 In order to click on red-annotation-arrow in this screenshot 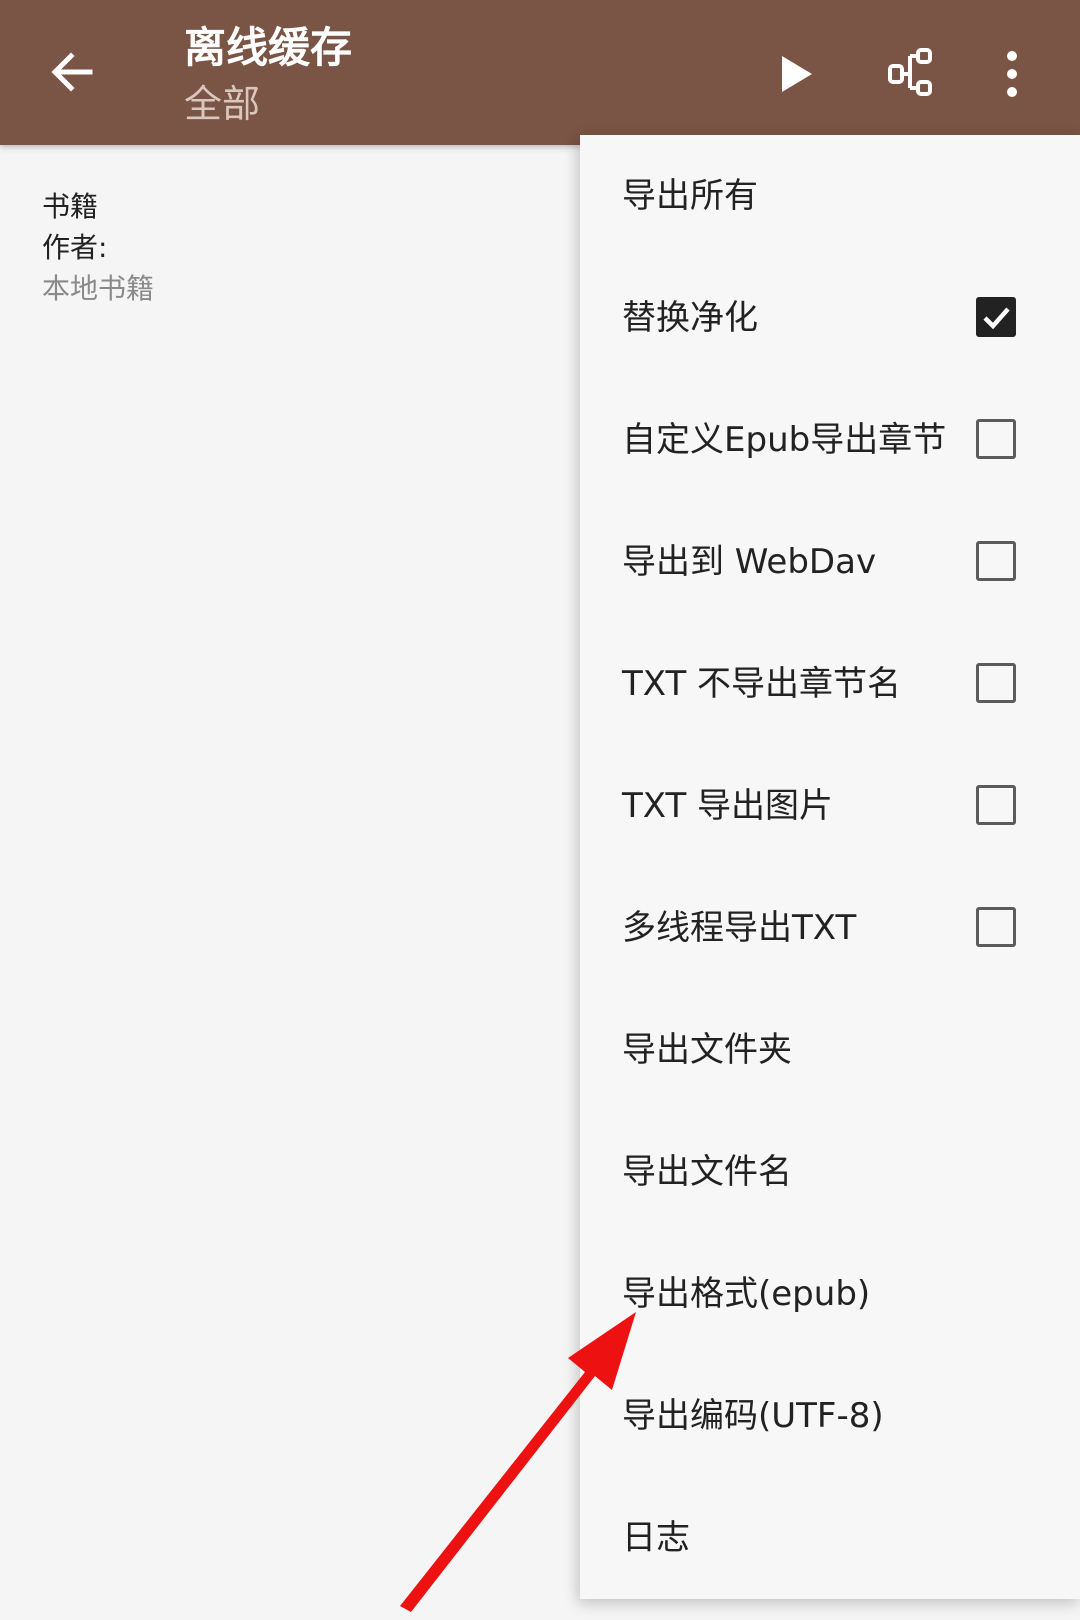, I will do `click(518, 1462)`.